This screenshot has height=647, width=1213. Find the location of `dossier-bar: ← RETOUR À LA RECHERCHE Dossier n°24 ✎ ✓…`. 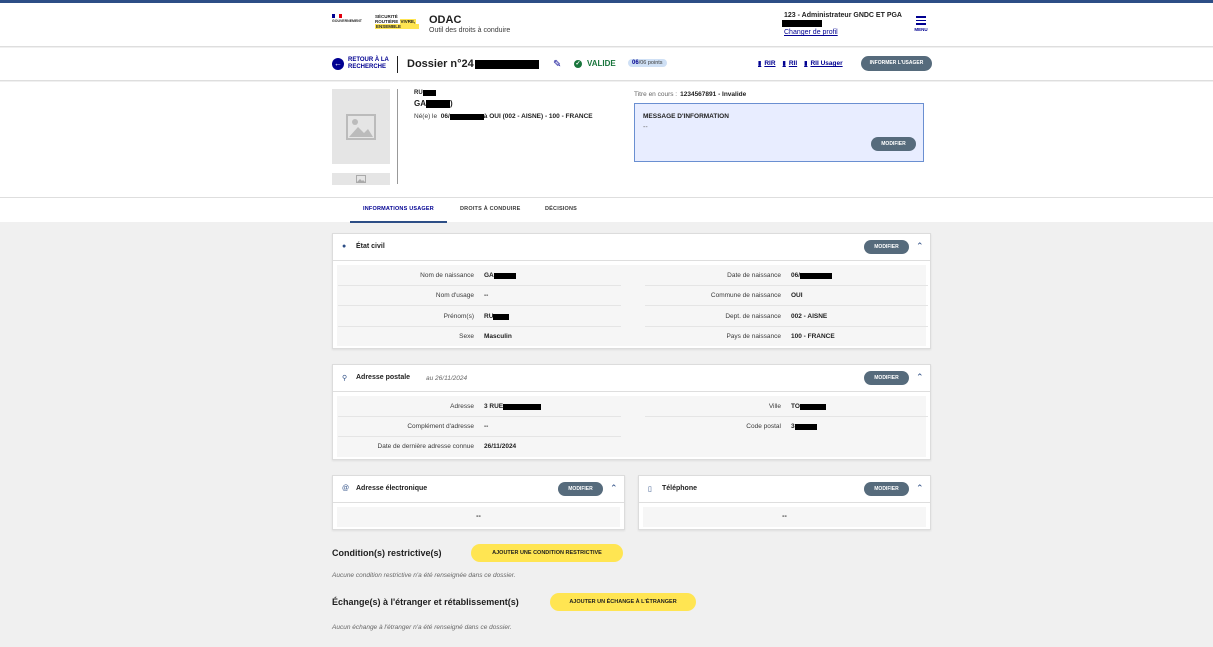

dossier-bar: ← RETOUR À LA RECHERCHE Dossier n°24 ✎ ✓… is located at coordinates (606, 64).